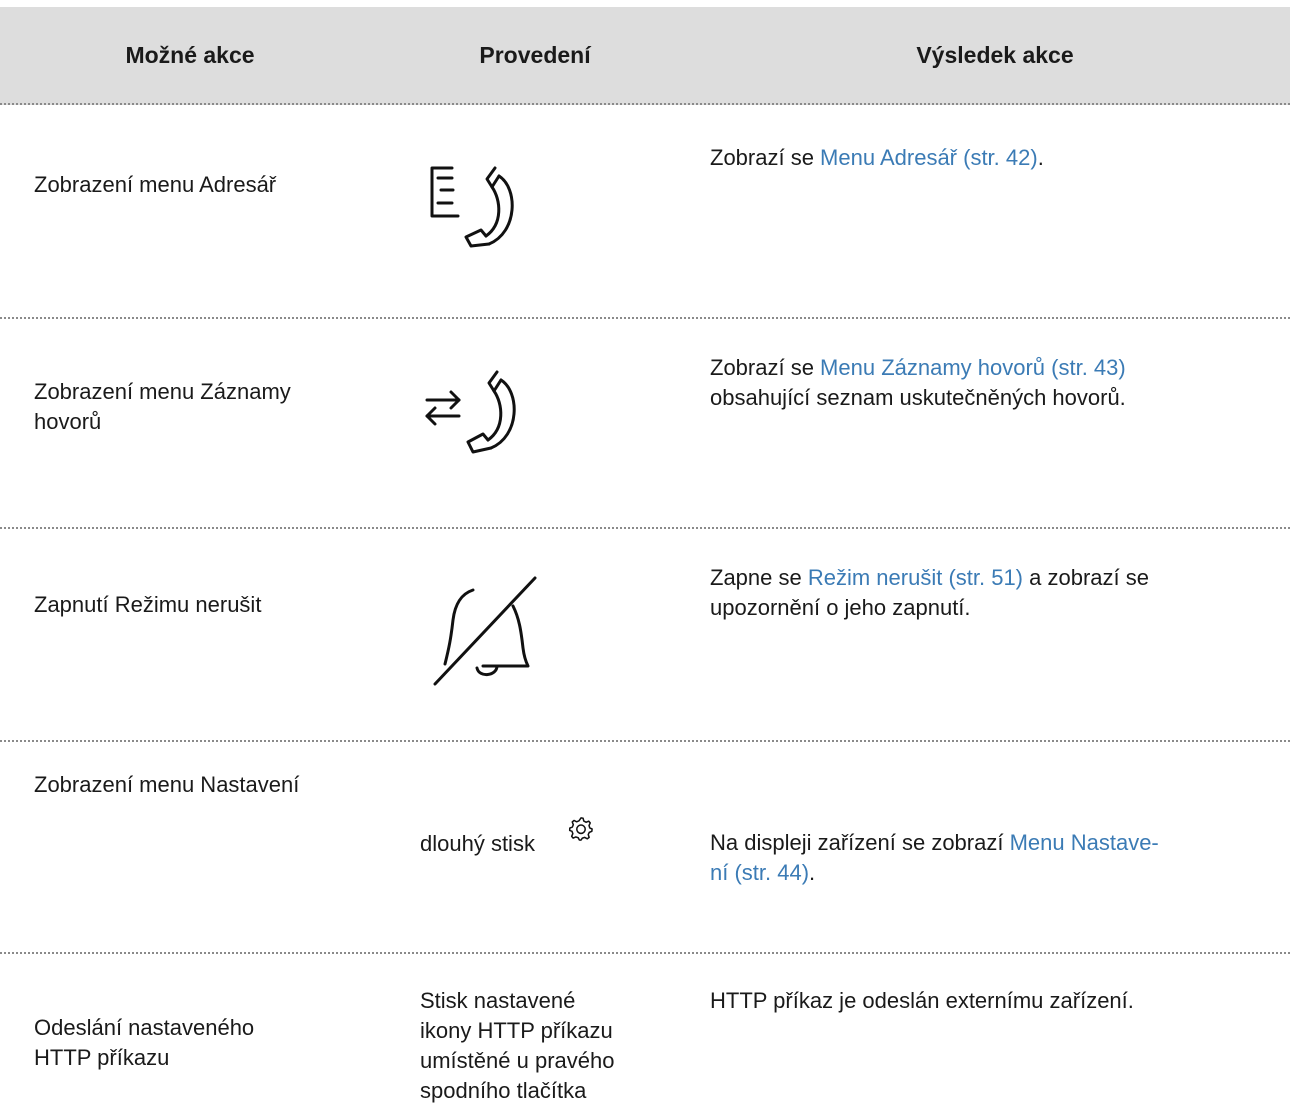  What do you see at coordinates (645, 56) in the screenshot?
I see `table-header: Možné akce Provedení Výsledek akce` at bounding box center [645, 56].